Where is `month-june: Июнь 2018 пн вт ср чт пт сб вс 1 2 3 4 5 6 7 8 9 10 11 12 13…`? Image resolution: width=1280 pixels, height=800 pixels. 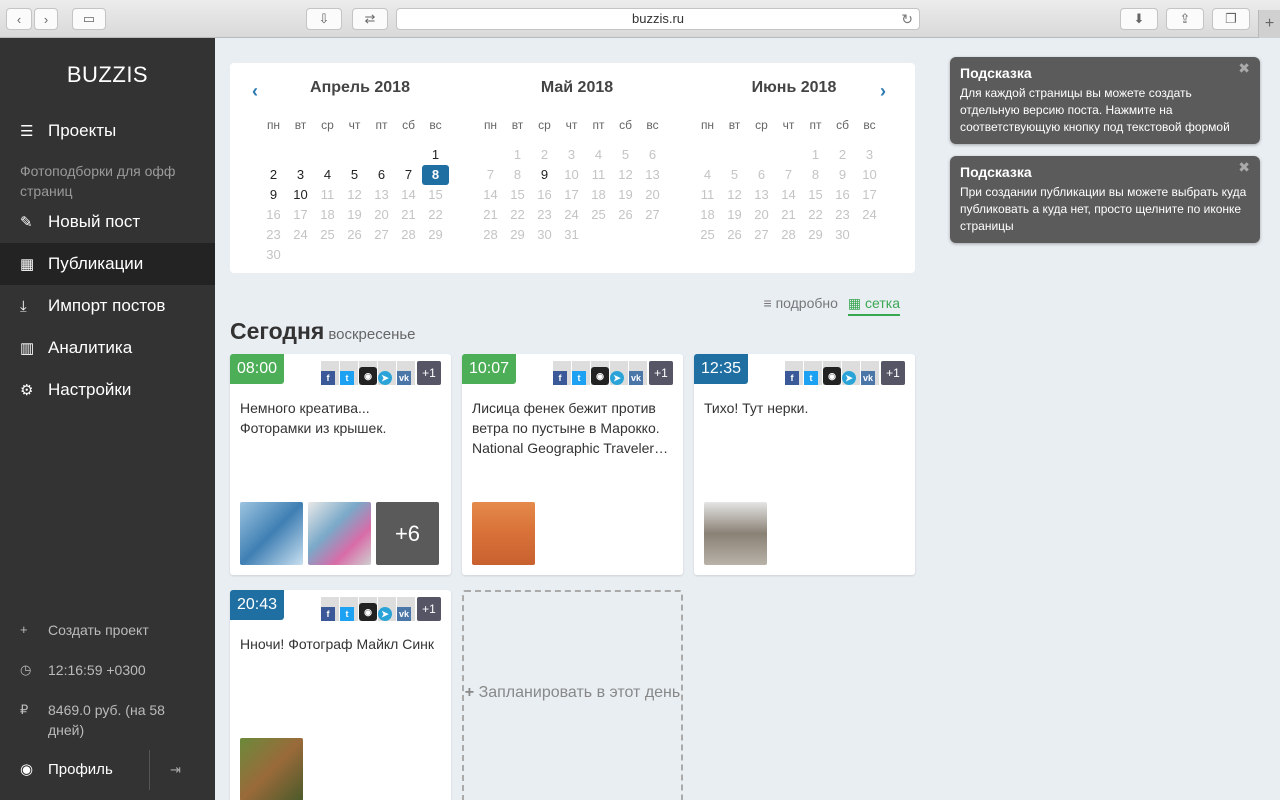
month-june: Июнь 2018 пн вт ср чт пт сб вс 1 2 3 4 5 6 7 8 9 10 11 12 13… is located at coordinates (794, 162).